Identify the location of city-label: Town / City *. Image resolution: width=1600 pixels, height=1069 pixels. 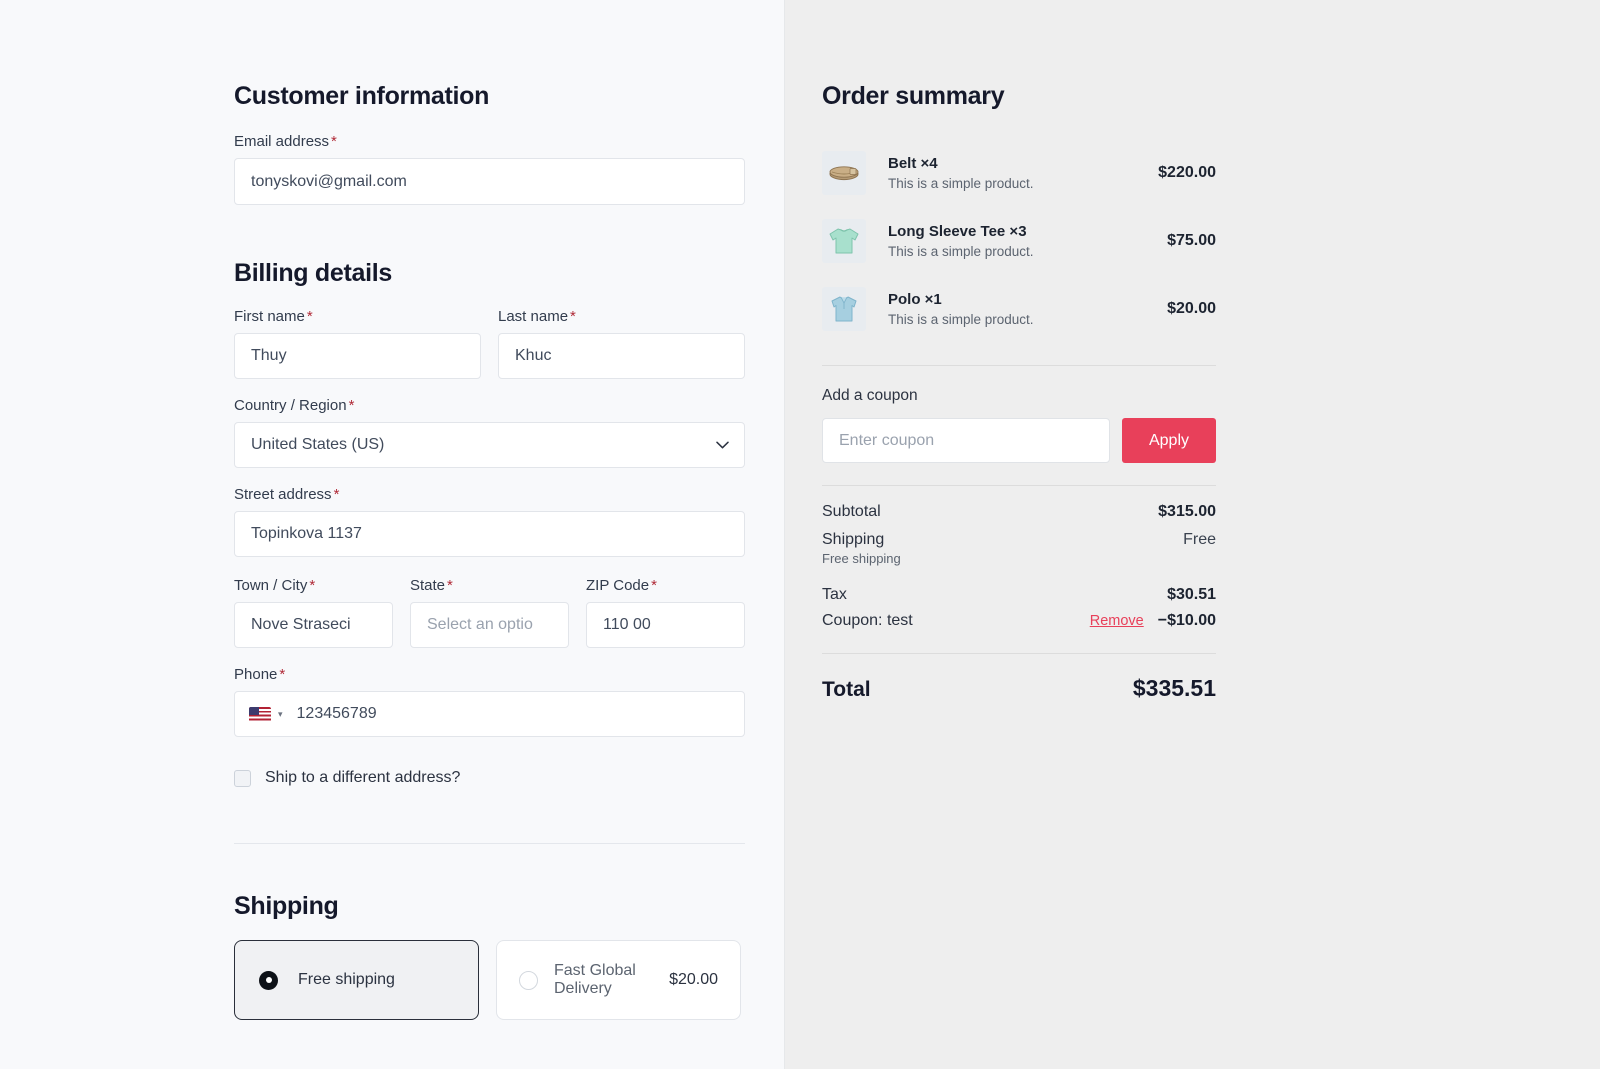
(313, 585).